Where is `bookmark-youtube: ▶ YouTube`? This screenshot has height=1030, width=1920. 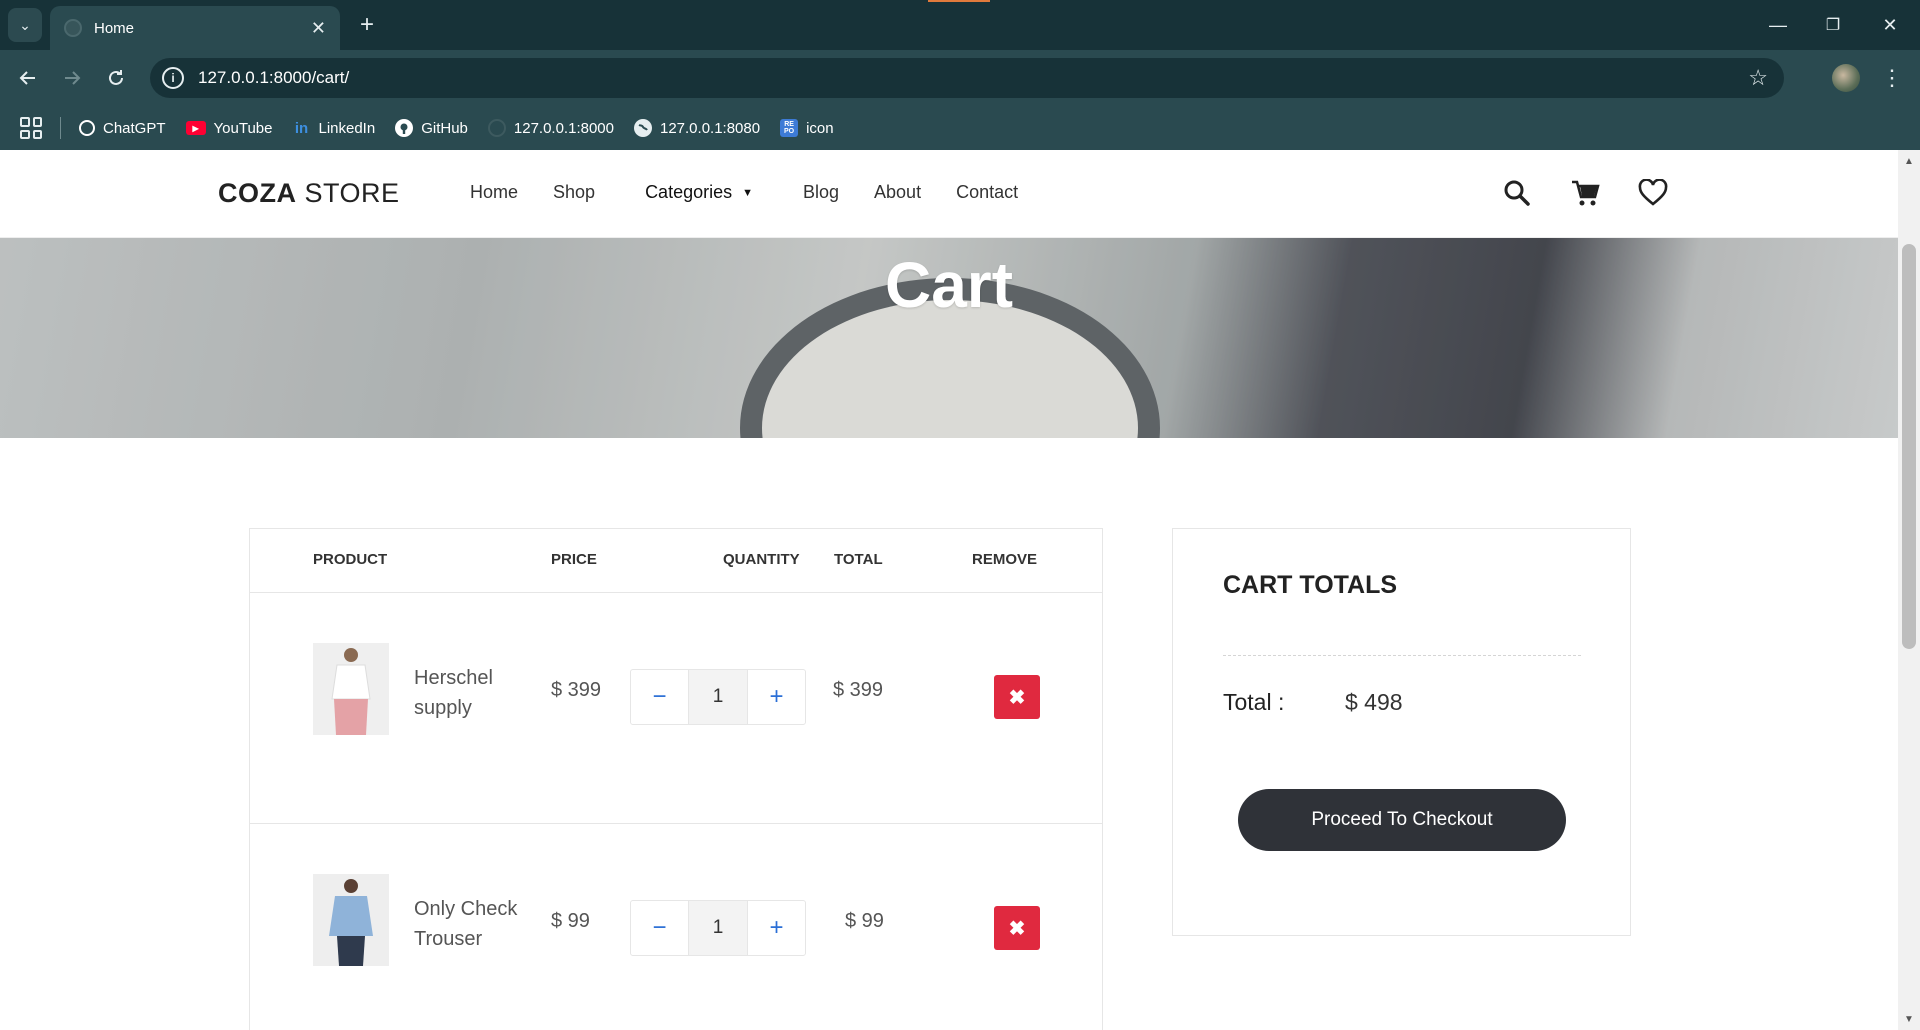 bookmark-youtube: ▶ YouTube is located at coordinates (229, 128).